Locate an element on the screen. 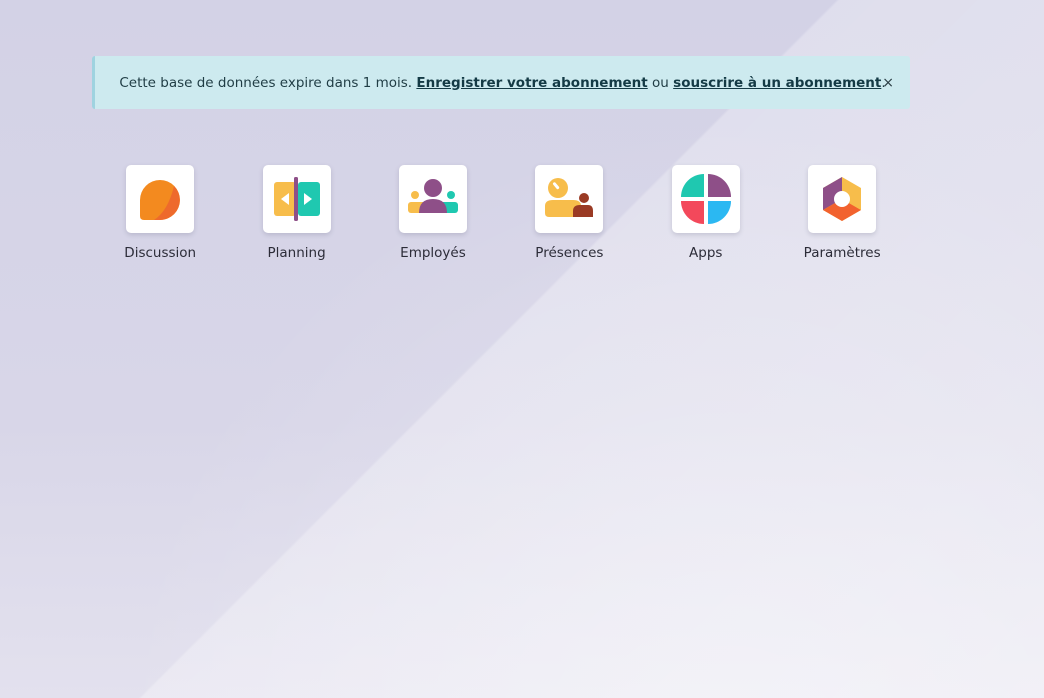  subscribe-link: souscrire à un abonnement is located at coordinates (777, 83).